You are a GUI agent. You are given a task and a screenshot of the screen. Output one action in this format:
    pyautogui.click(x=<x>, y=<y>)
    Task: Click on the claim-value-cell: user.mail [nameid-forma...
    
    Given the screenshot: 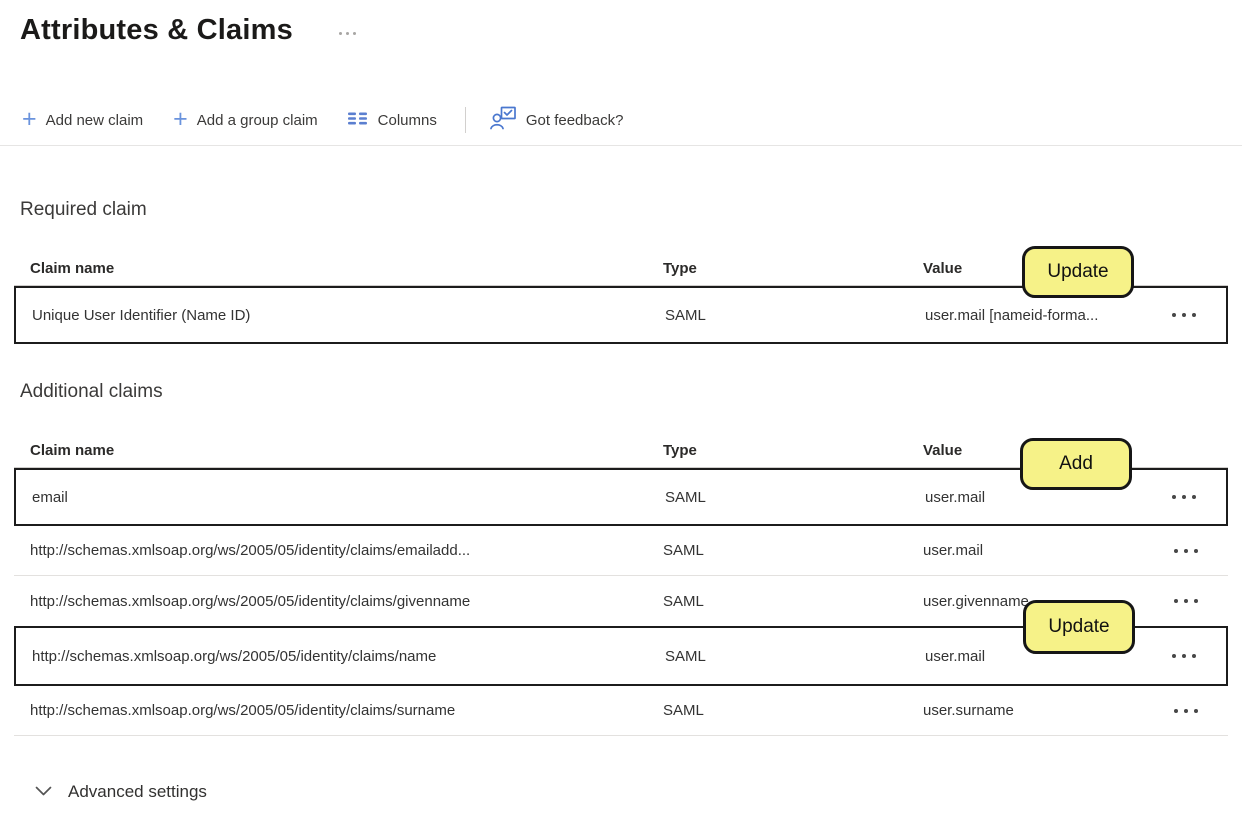 What is the action you would take?
    pyautogui.click(x=1012, y=315)
    